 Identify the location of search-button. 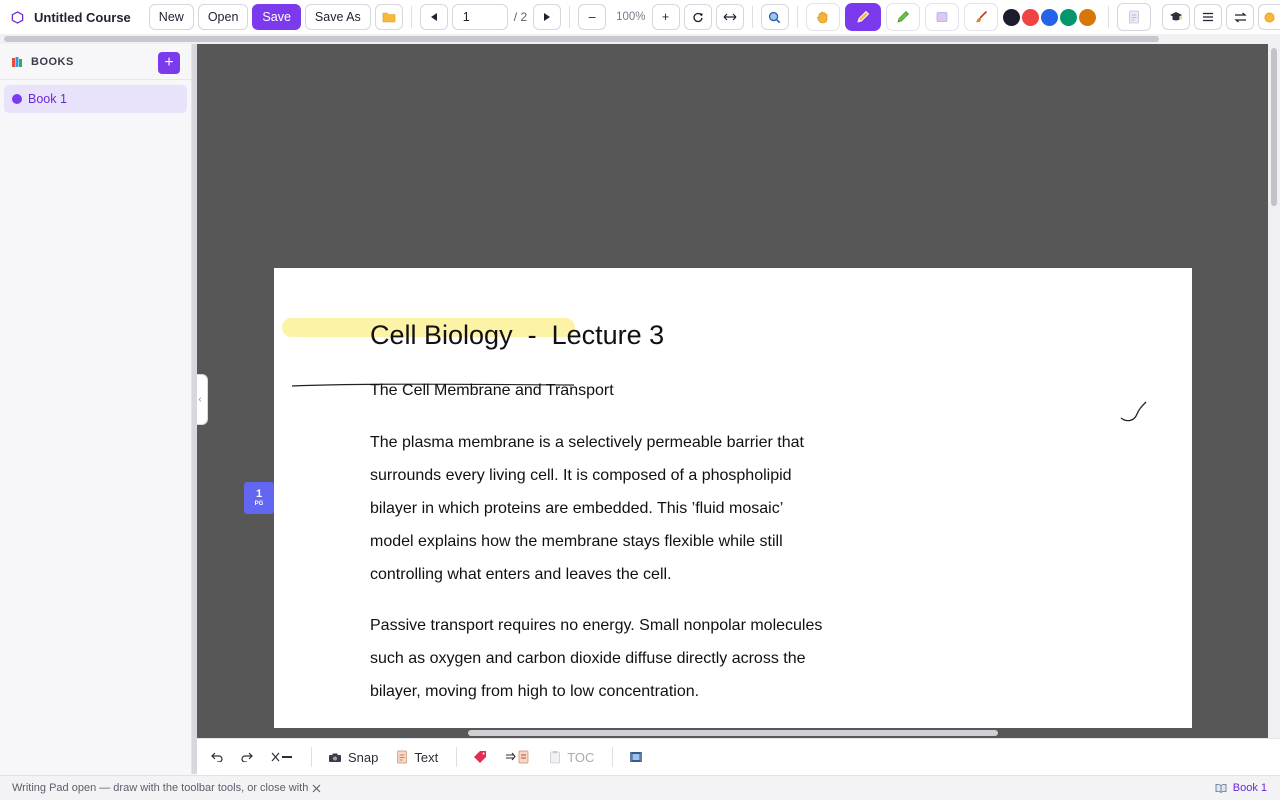
(774, 17).